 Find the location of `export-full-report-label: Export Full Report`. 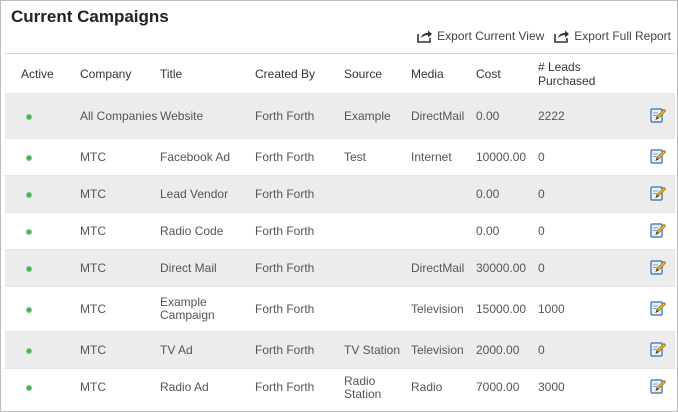

export-full-report-label: Export Full Report is located at coordinates (622, 36).